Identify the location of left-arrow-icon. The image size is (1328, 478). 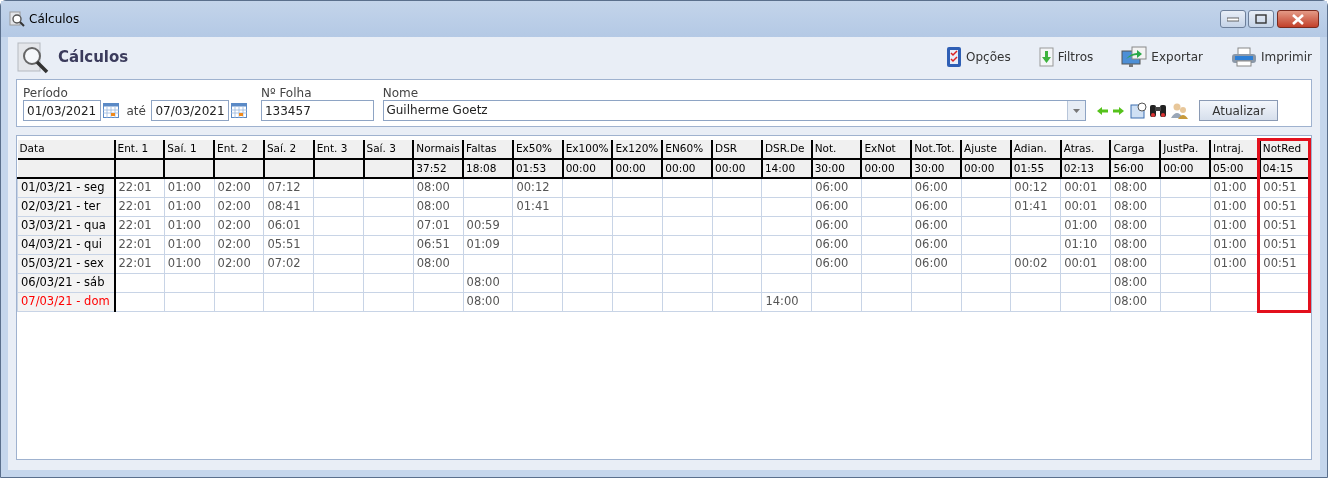
(1102, 110).